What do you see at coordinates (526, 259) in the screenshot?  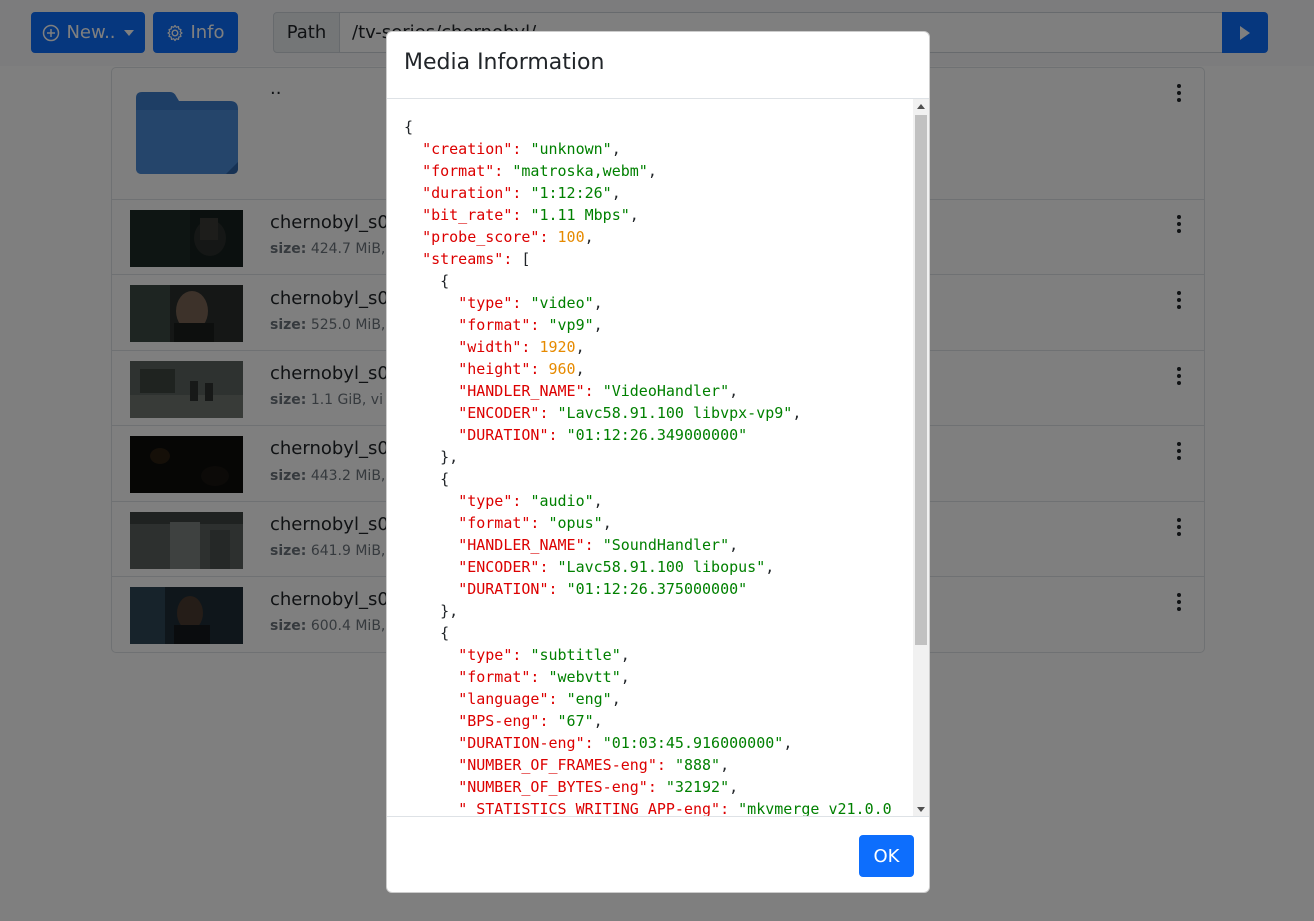 I see `json-punct: [` at bounding box center [526, 259].